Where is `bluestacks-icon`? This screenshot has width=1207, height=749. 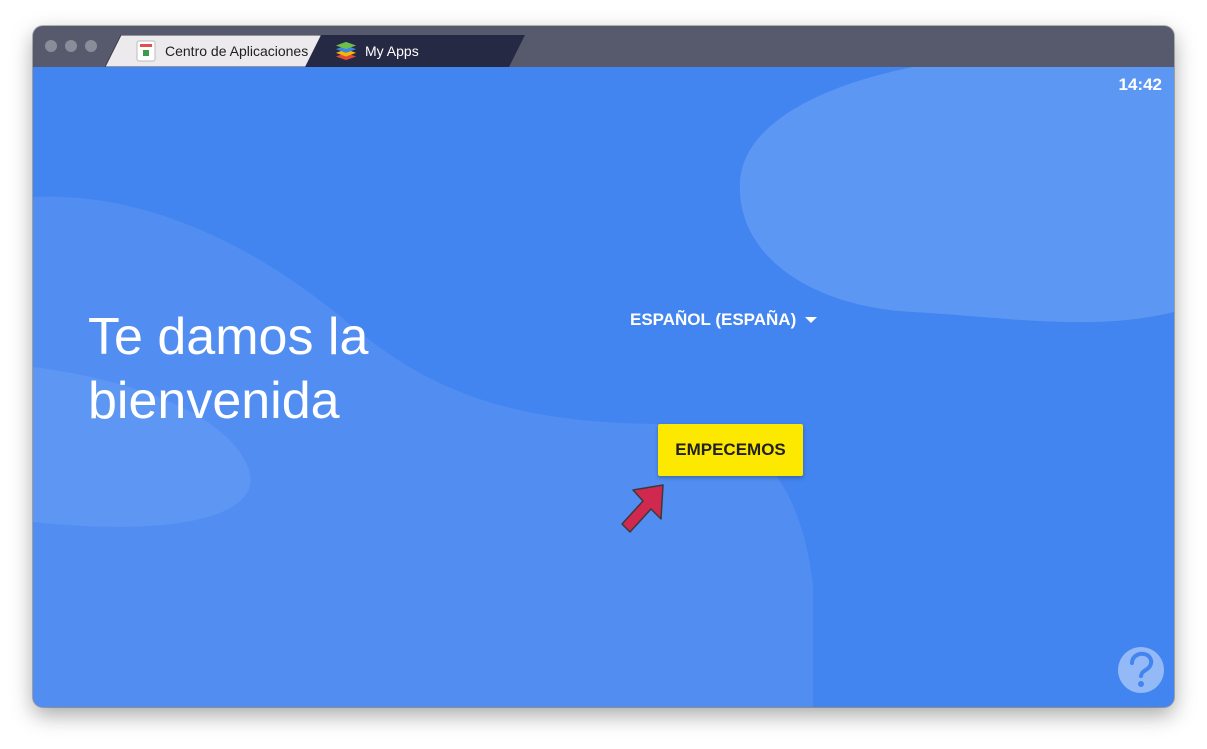 bluestacks-icon is located at coordinates (346, 51).